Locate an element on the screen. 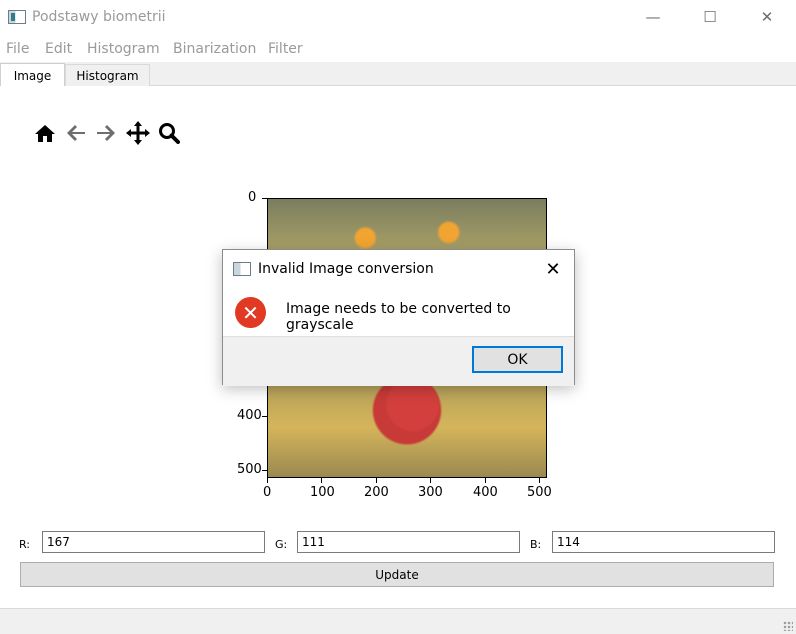 Image resolution: width=796 pixels, height=634 pixels. g-label: G: is located at coordinates (281, 544).